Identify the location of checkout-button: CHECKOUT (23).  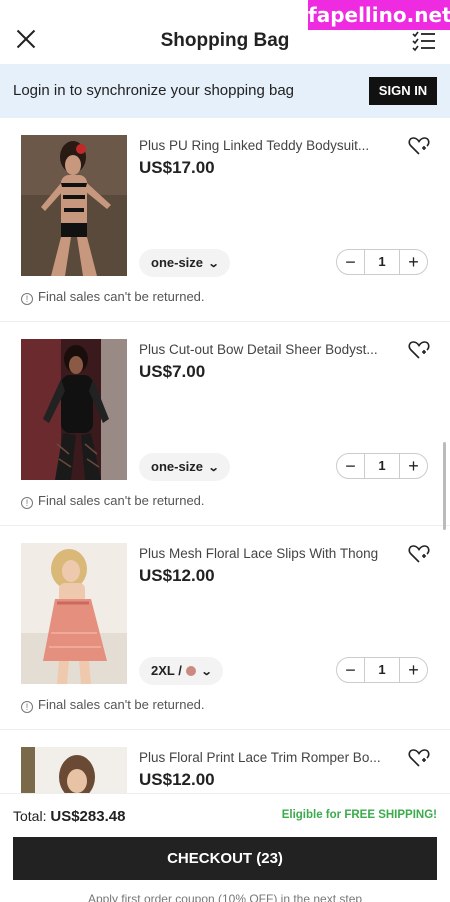
(225, 858).